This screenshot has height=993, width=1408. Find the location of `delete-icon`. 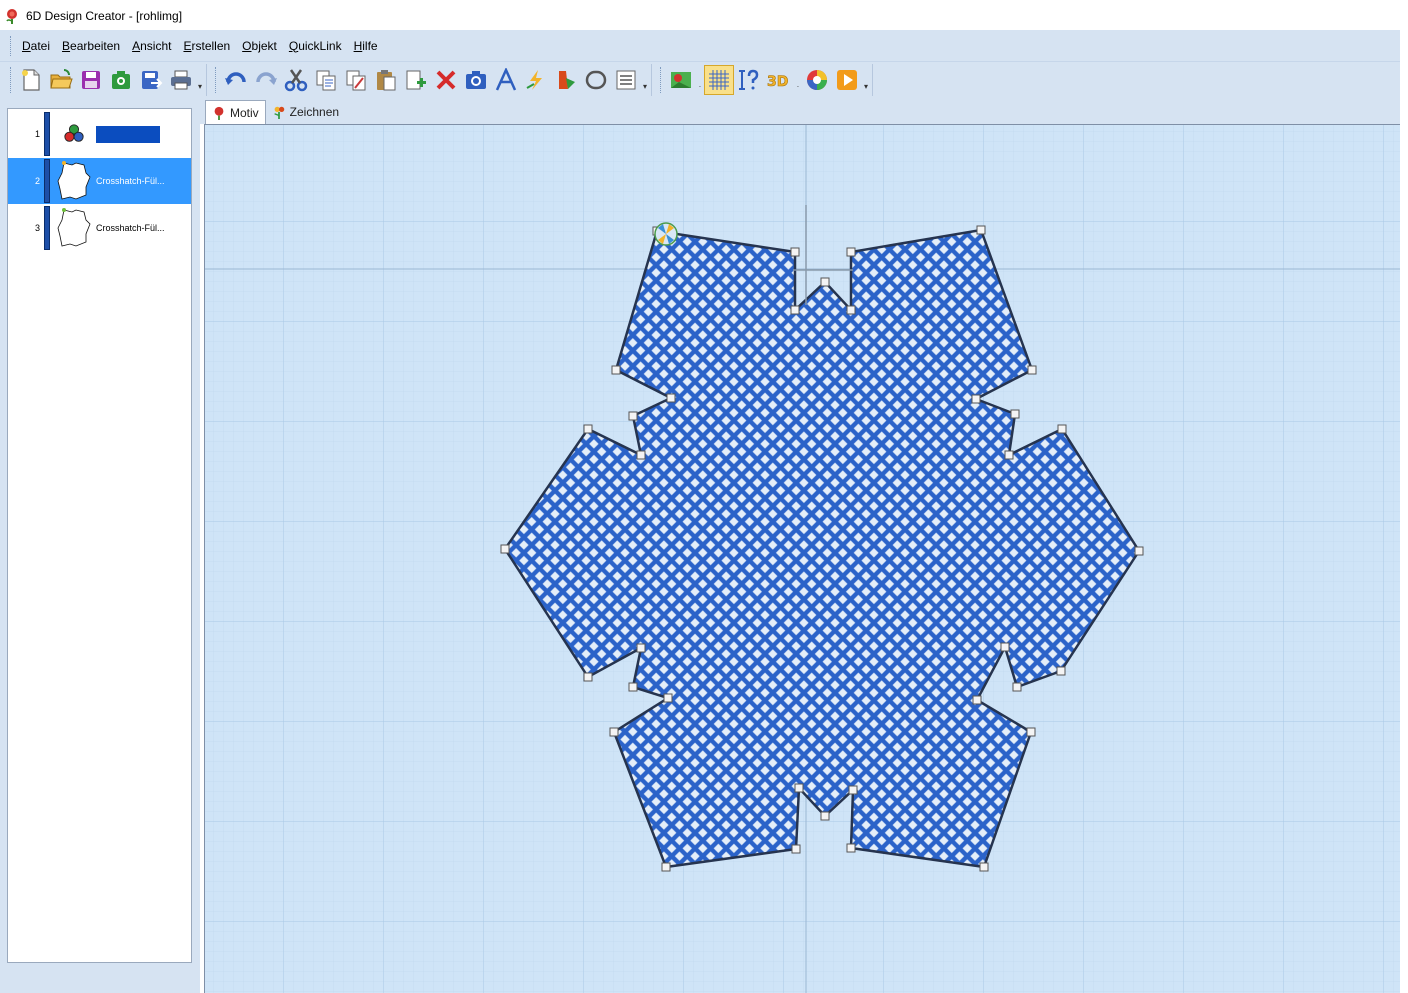

delete-icon is located at coordinates (446, 80).